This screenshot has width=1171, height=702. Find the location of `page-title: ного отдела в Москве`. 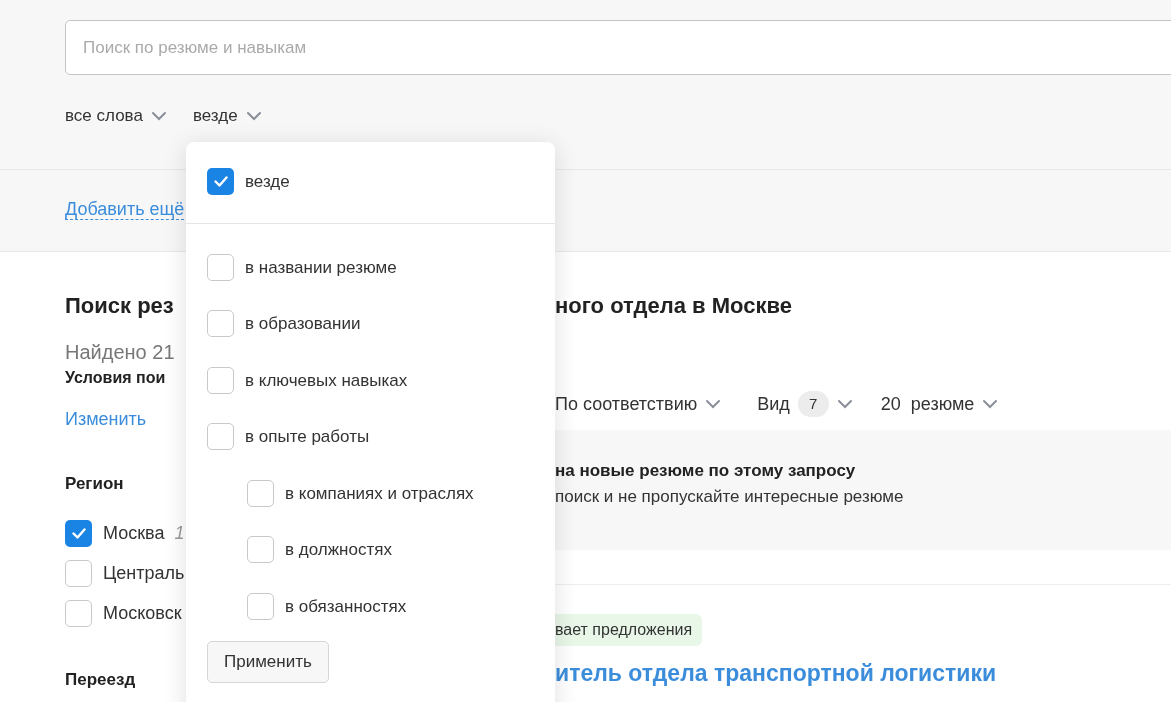

page-title: ного отдела в Москве is located at coordinates (674, 306).